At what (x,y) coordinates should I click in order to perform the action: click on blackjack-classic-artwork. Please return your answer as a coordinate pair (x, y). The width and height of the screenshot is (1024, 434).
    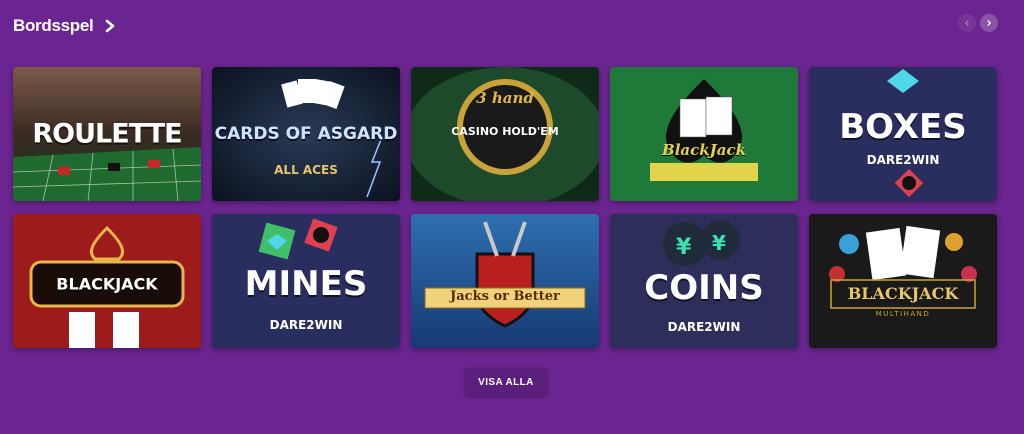
    Looking at the image, I should click on (704, 134).